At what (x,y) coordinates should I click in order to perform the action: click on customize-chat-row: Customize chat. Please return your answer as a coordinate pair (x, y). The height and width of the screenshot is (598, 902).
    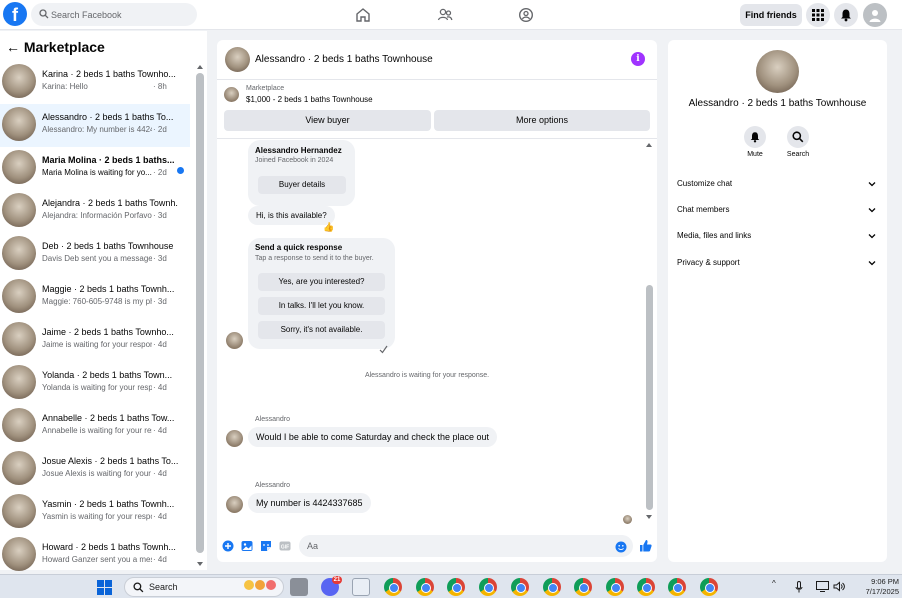
    Looking at the image, I should click on (777, 185).